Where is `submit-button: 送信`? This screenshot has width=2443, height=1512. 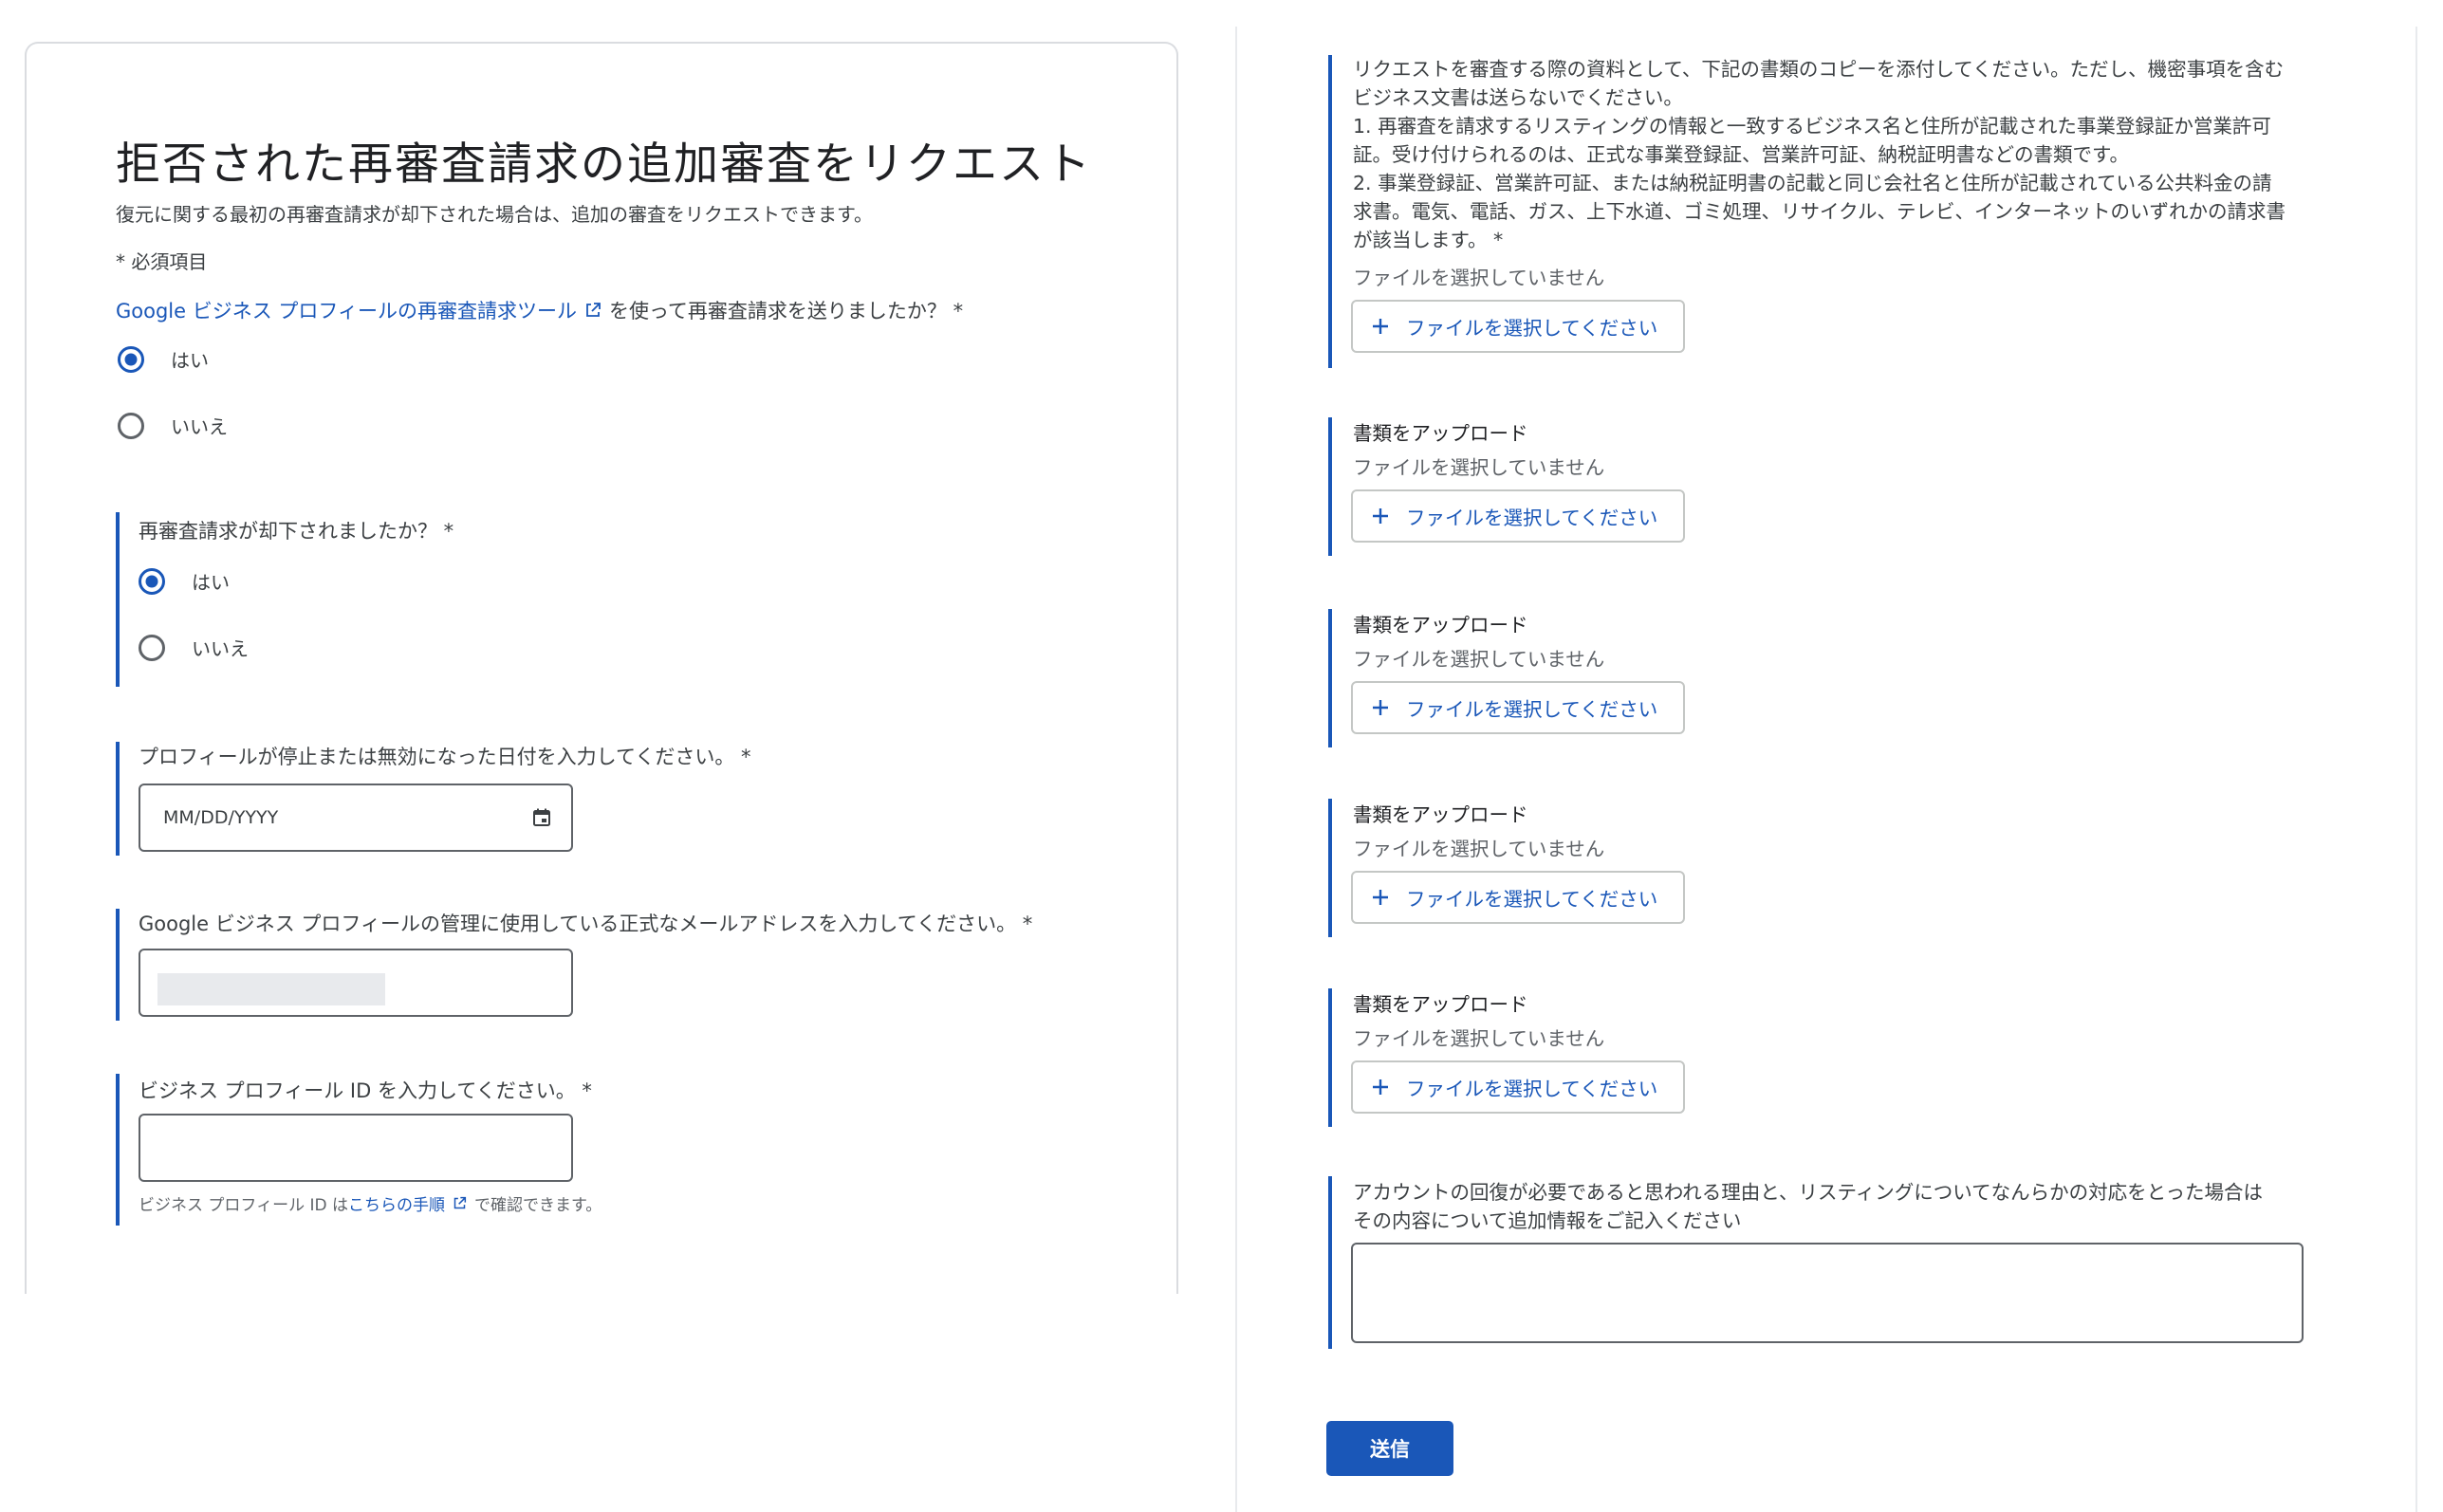
submit-button: 送信 is located at coordinates (1389, 1448).